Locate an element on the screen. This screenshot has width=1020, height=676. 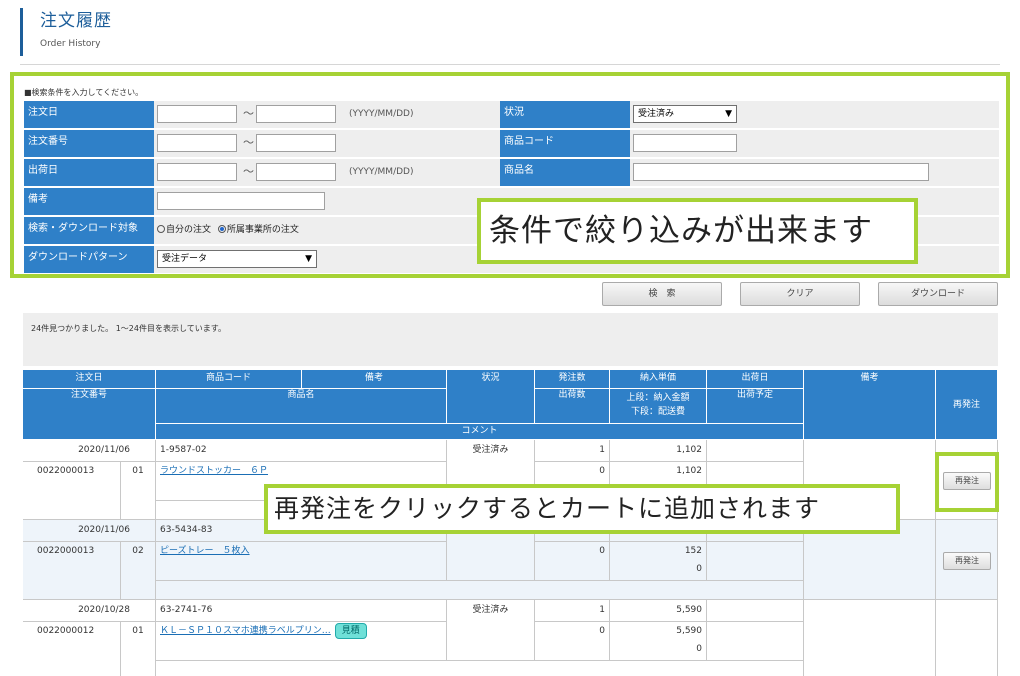
remarks-input is located at coordinates (241, 201).